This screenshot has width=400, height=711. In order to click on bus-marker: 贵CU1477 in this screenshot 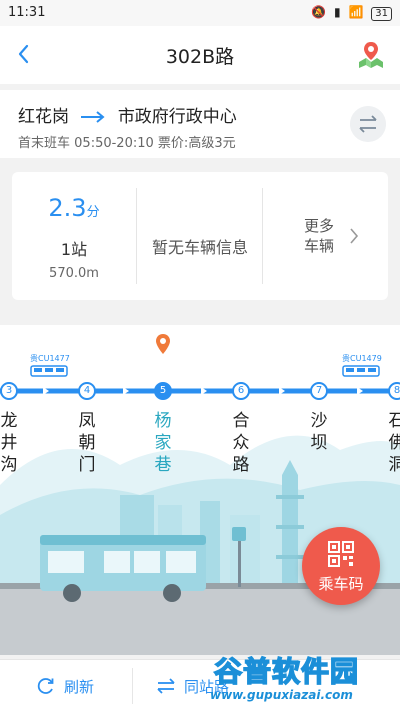, I will do `click(50, 368)`.